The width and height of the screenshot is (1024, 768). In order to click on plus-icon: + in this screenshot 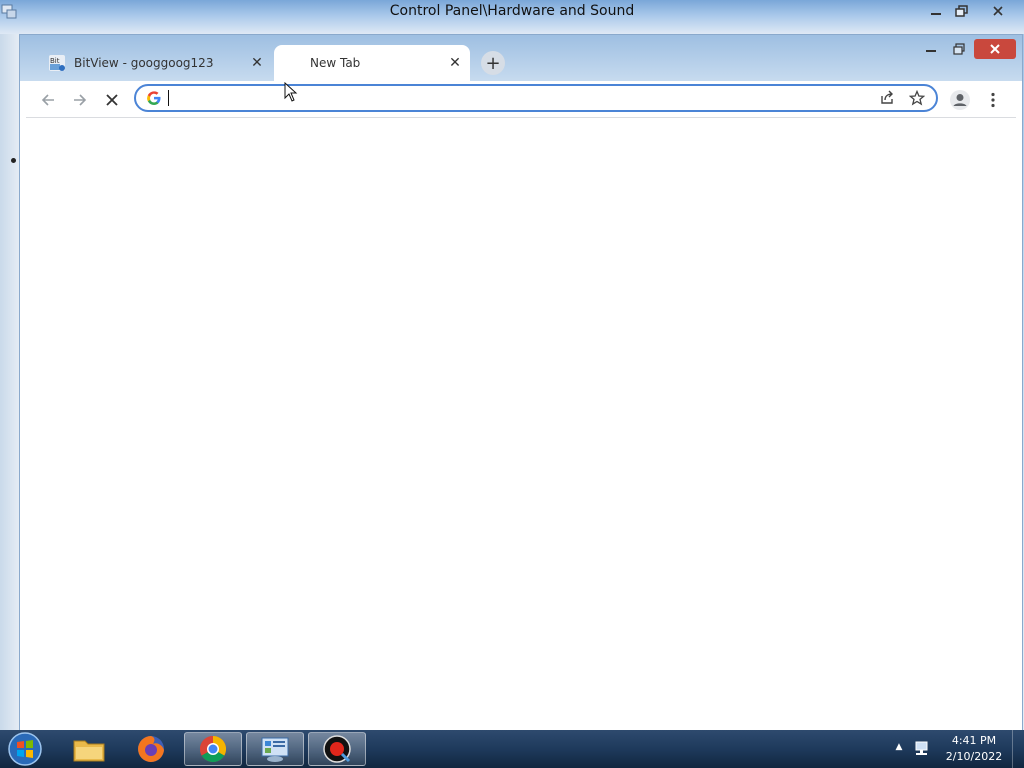, I will do `click(493, 63)`.